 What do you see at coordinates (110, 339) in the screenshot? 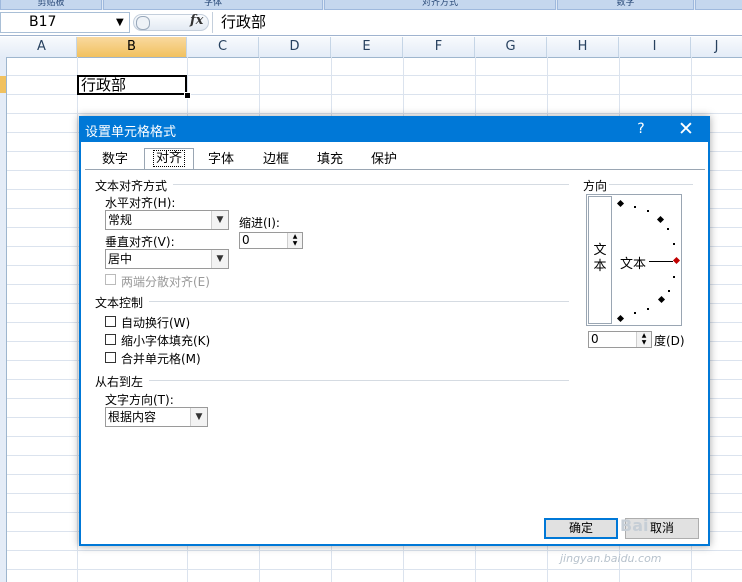
I see `shrink-to-fit-checkbox` at bounding box center [110, 339].